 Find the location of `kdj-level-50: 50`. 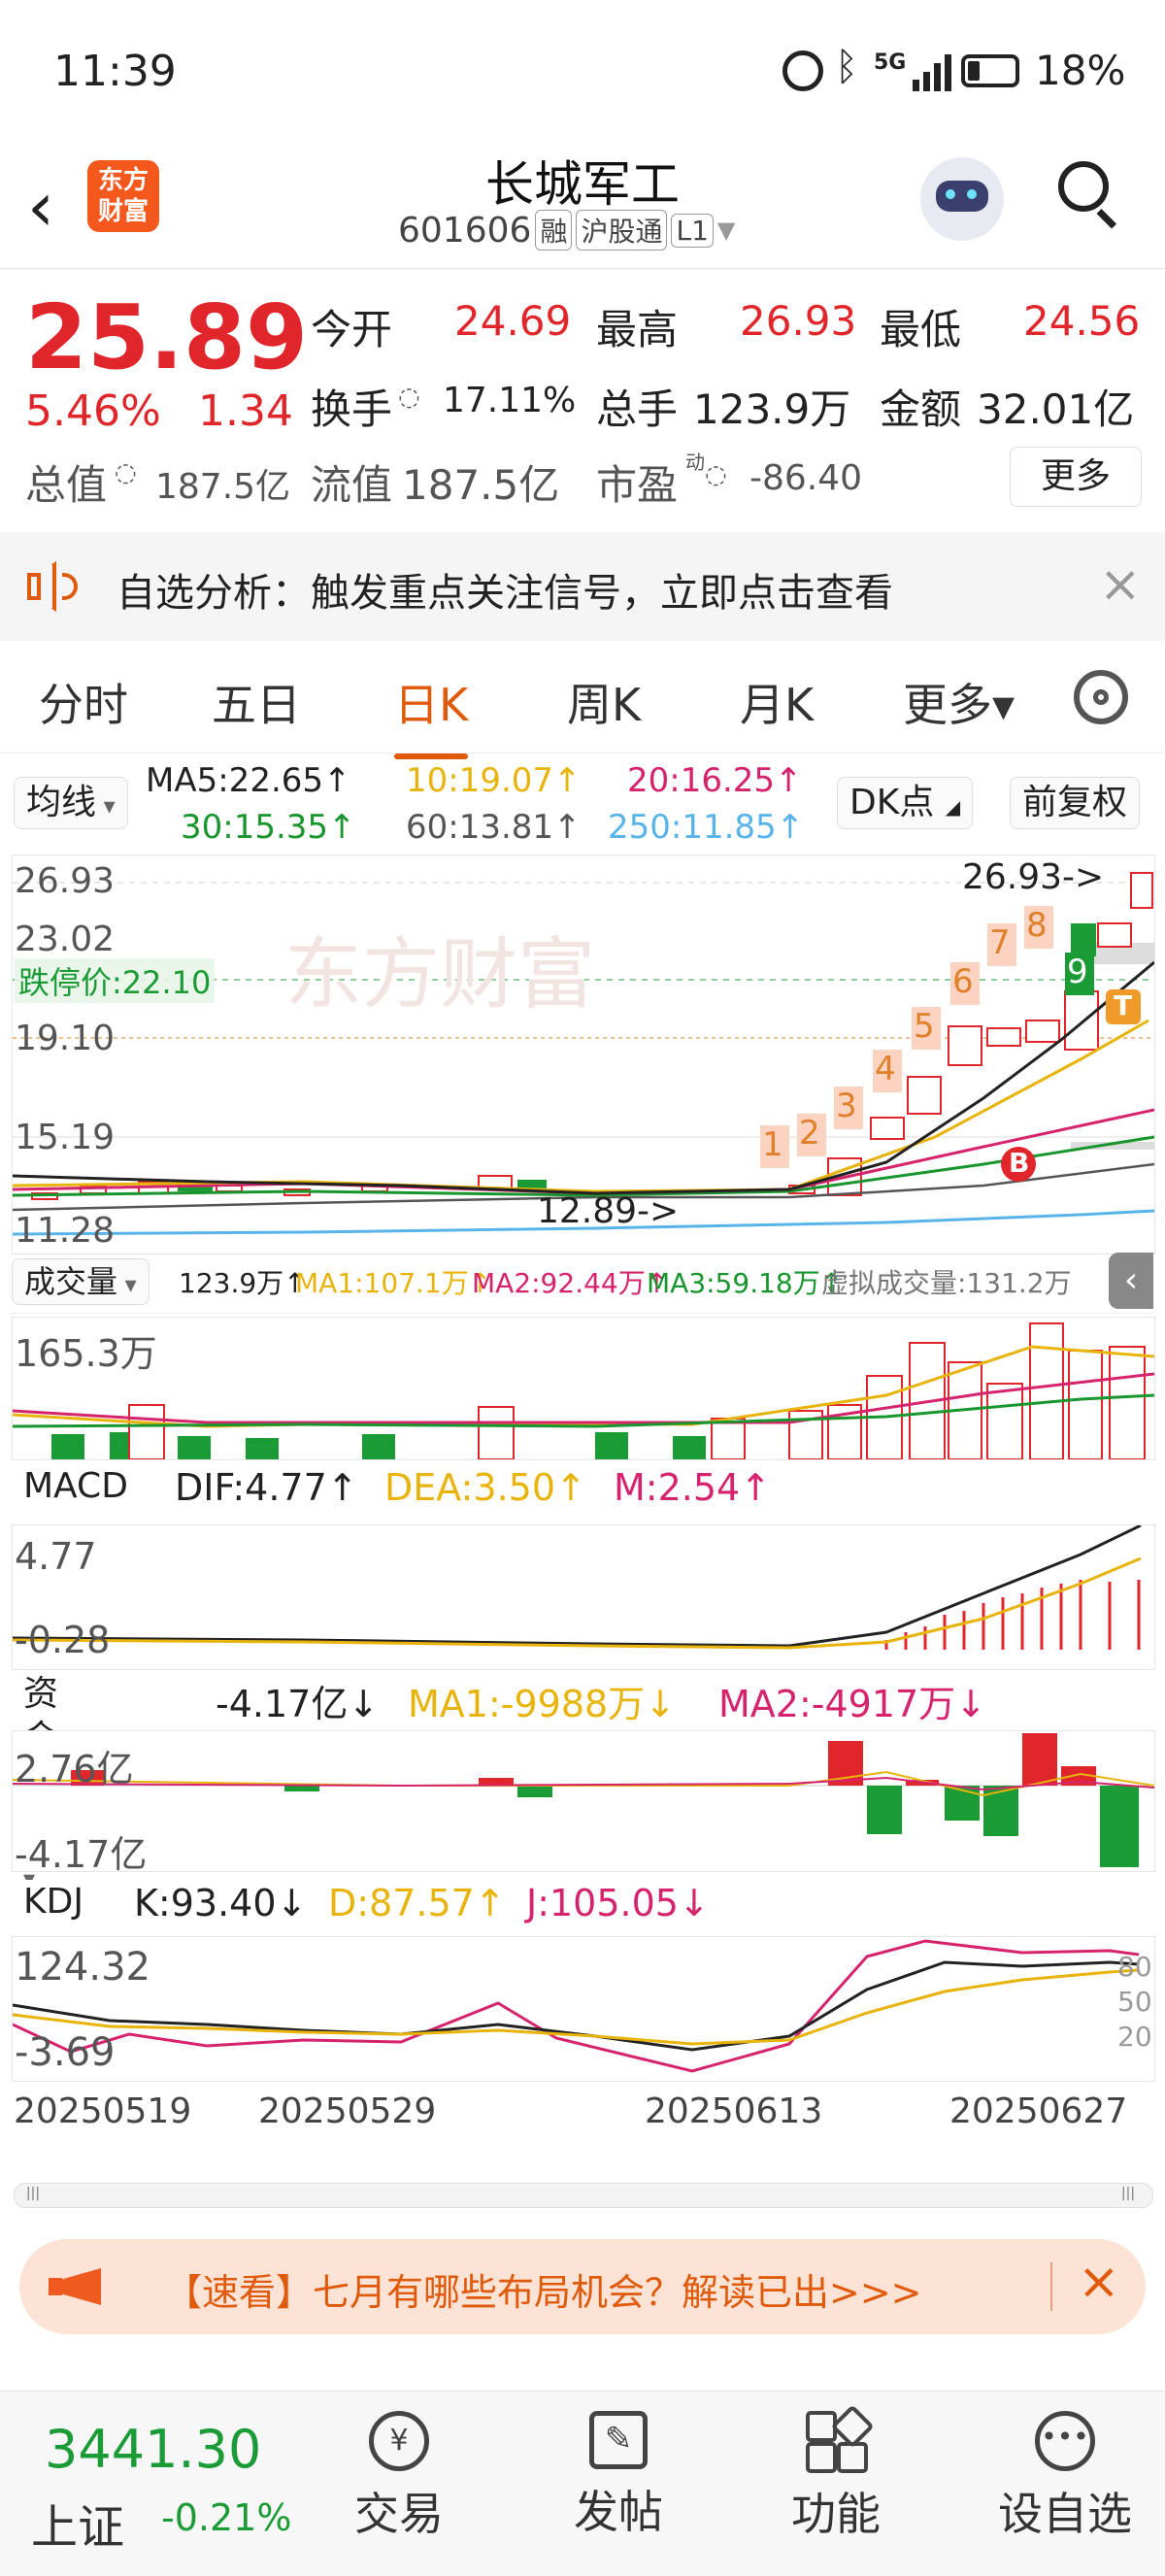

kdj-level-50: 50 is located at coordinates (1134, 2002).